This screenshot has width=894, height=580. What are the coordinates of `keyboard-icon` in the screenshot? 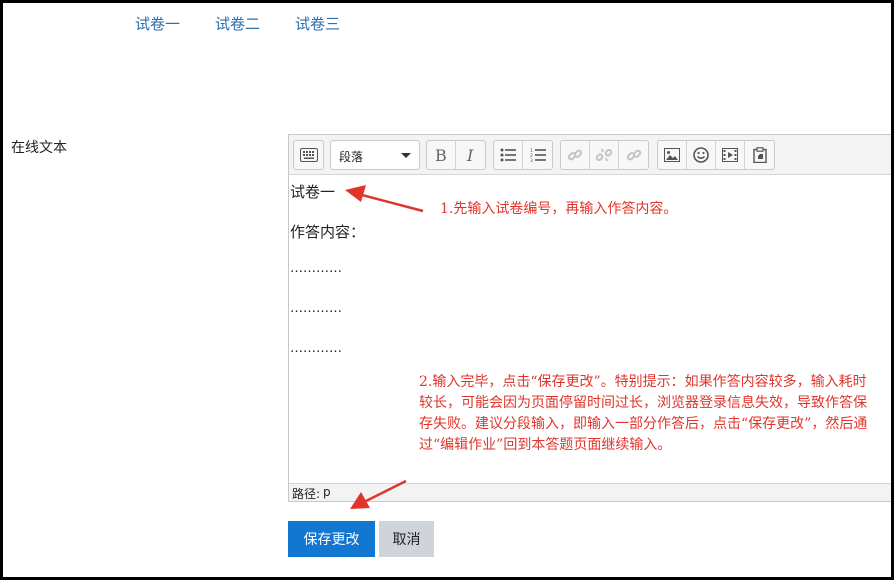 It's located at (308, 155).